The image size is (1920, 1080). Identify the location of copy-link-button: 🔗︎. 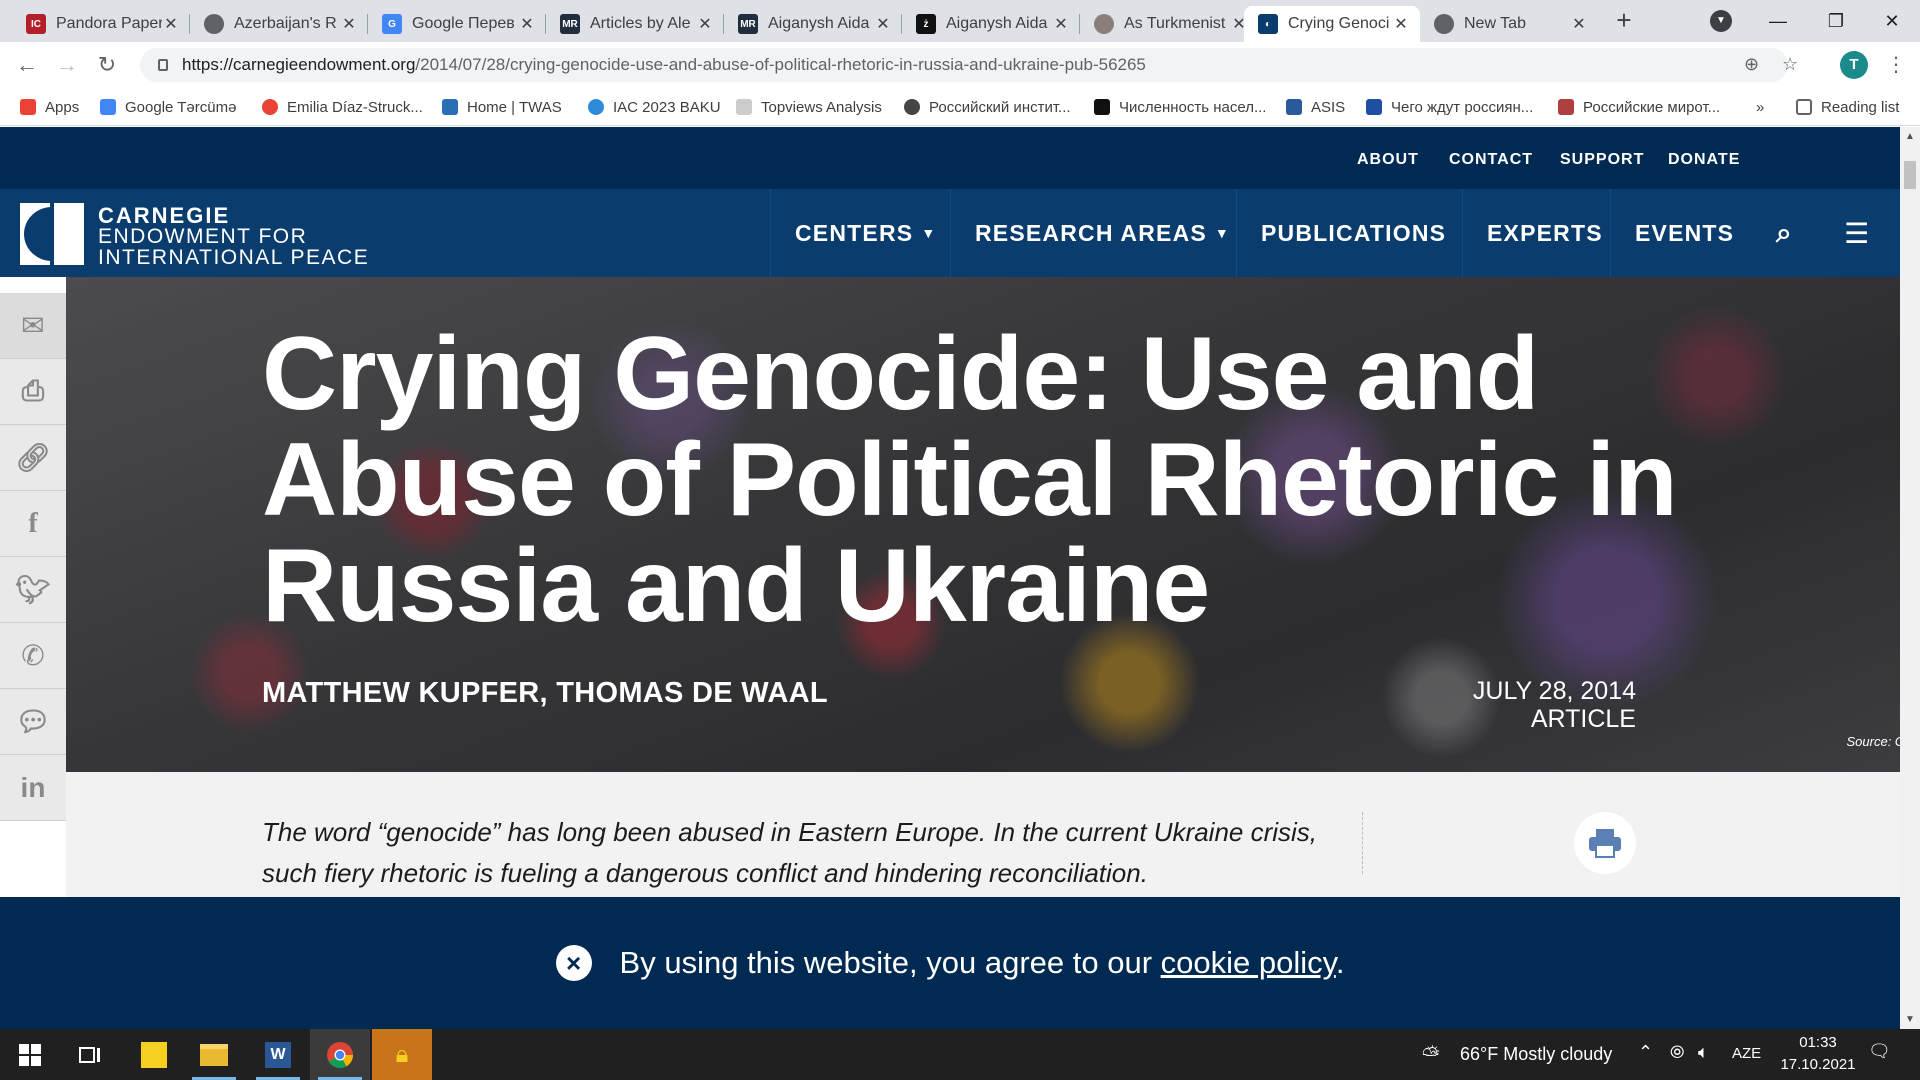
(33, 458).